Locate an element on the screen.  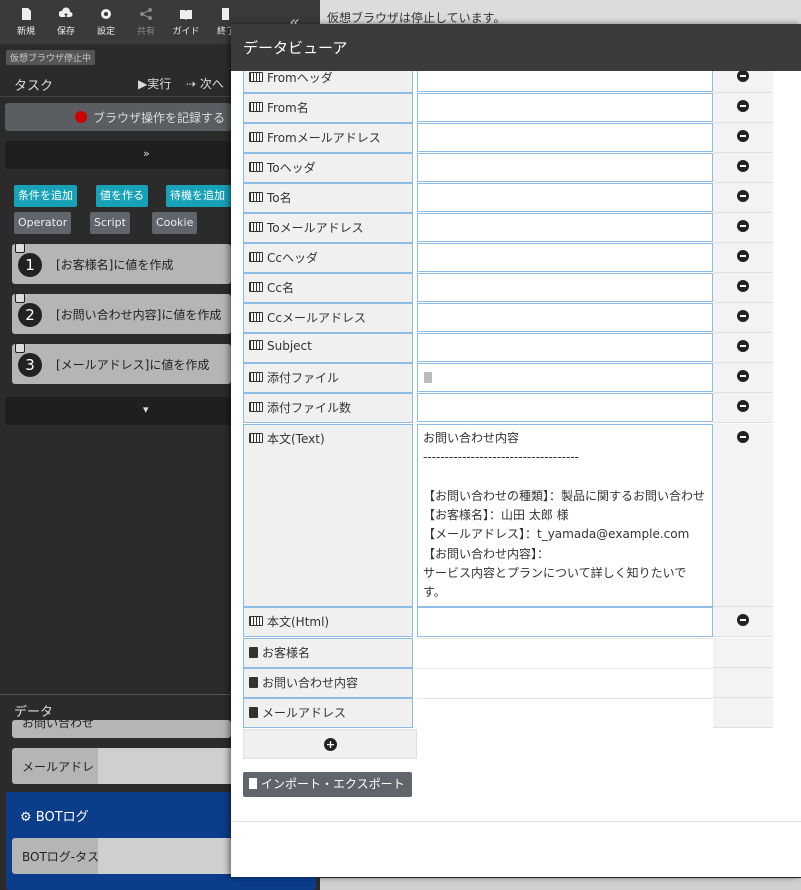
data-row: From名 is located at coordinates (508, 108).